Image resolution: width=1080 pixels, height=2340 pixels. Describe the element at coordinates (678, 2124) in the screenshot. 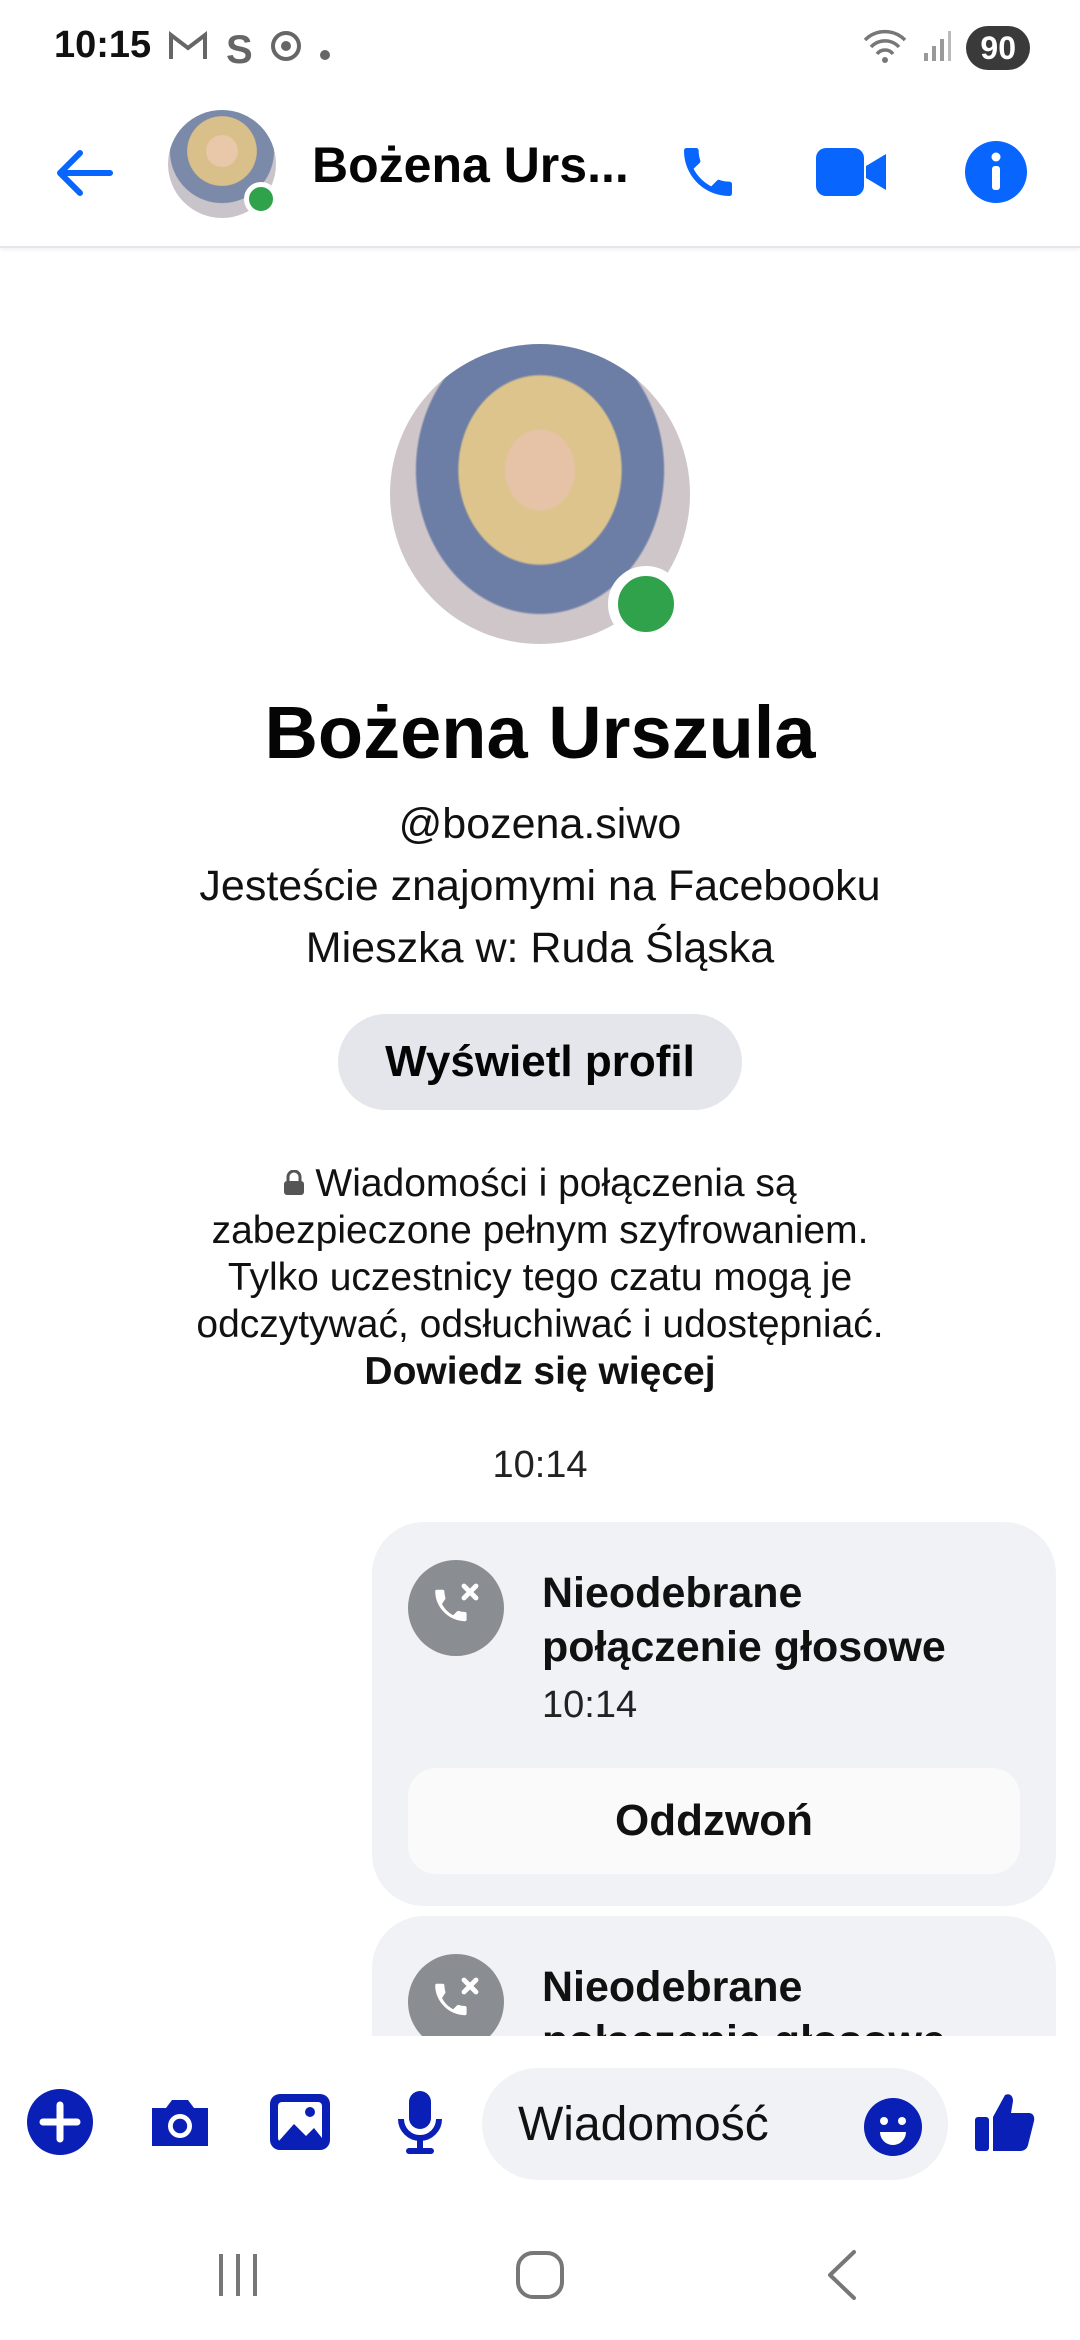

I see `message-input` at that location.